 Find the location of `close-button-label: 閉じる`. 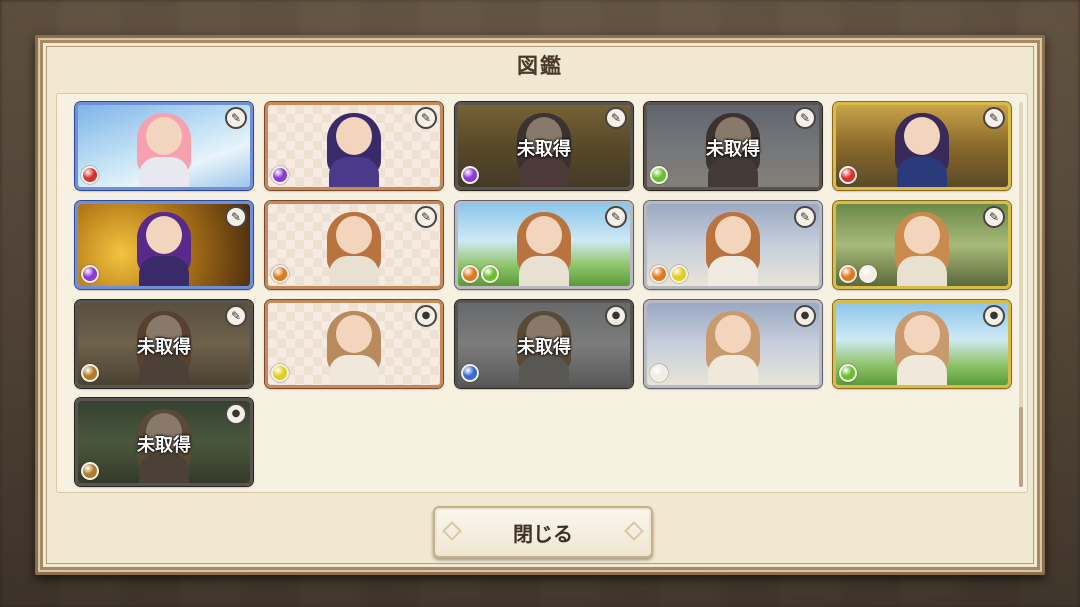

close-button-label: 閉じる is located at coordinates (543, 533).